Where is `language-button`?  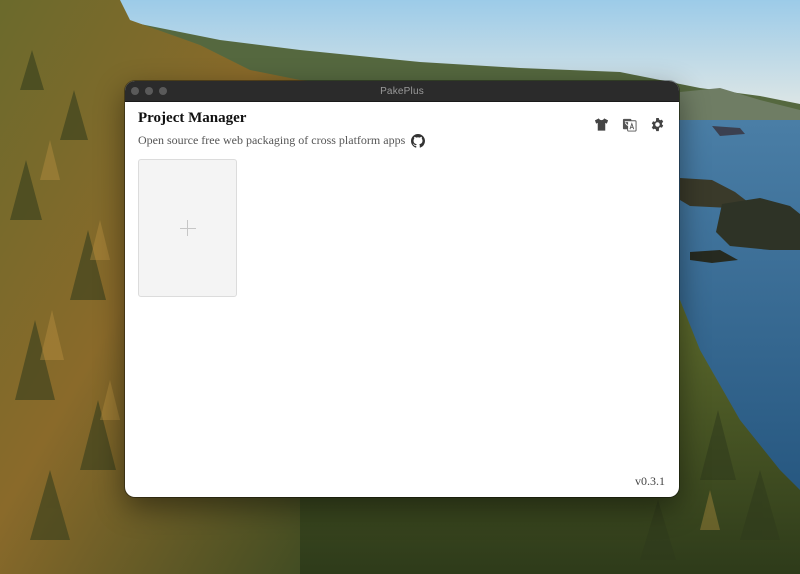 language-button is located at coordinates (629, 127).